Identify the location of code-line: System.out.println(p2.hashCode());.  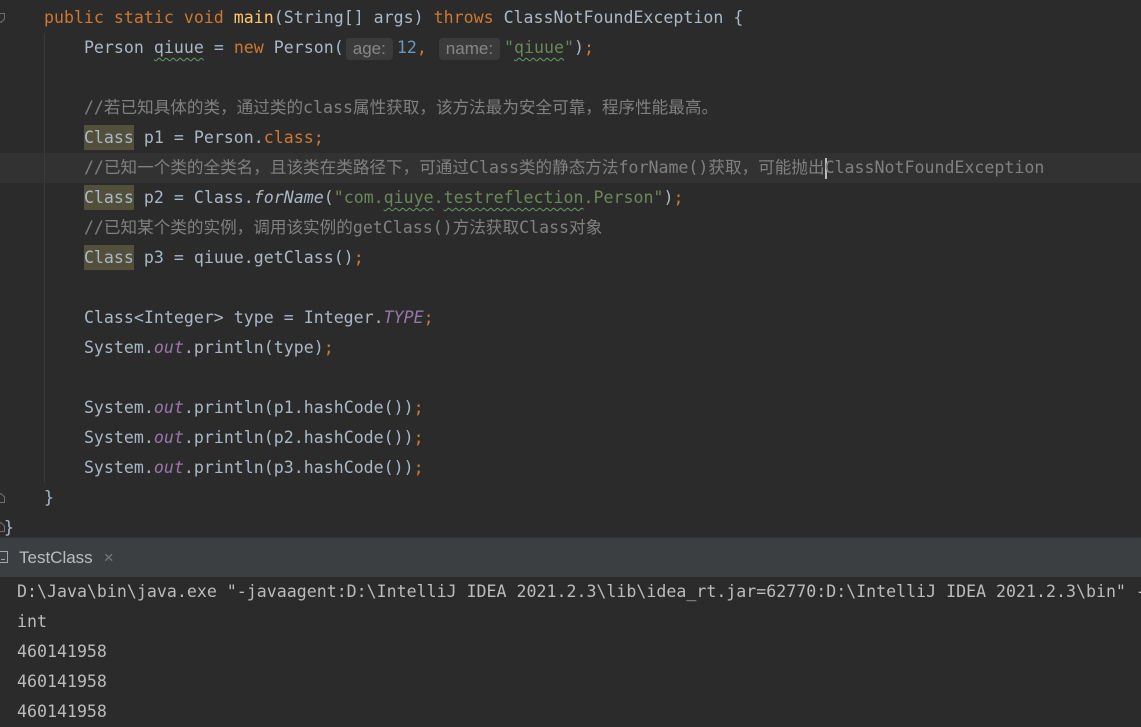
(570, 438).